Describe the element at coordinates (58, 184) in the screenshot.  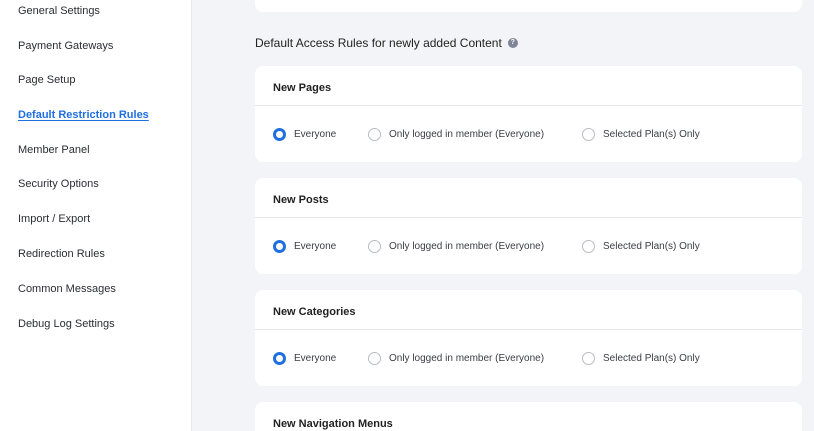
I see `sidebar-item-security-options: Security Options` at that location.